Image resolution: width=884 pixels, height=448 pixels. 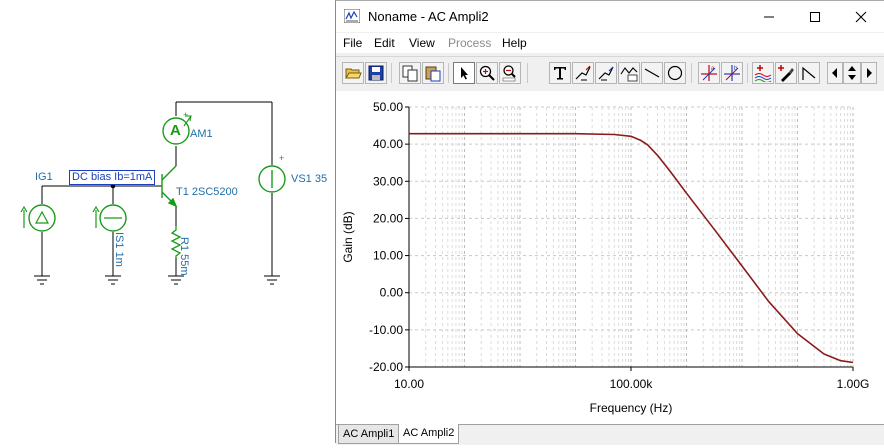 I want to click on schematic-drawing, so click(x=153, y=193).